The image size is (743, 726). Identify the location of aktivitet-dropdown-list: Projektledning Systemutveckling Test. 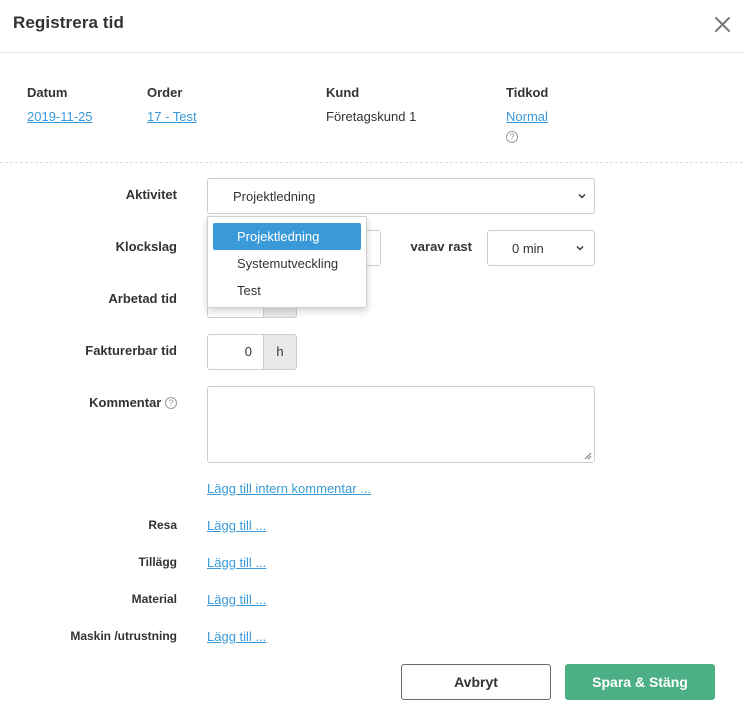
(287, 262).